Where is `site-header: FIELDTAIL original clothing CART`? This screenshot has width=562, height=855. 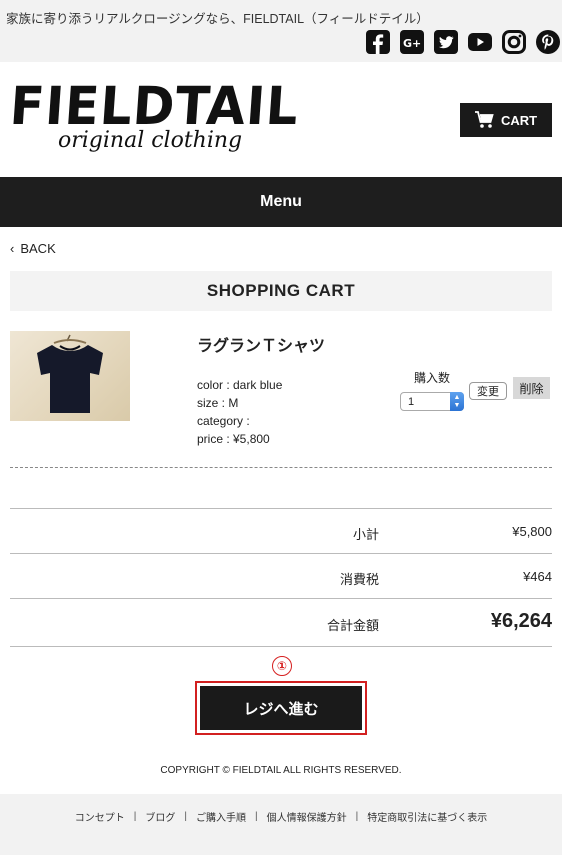
site-header: FIELDTAIL original clothing CART is located at coordinates (281, 119).